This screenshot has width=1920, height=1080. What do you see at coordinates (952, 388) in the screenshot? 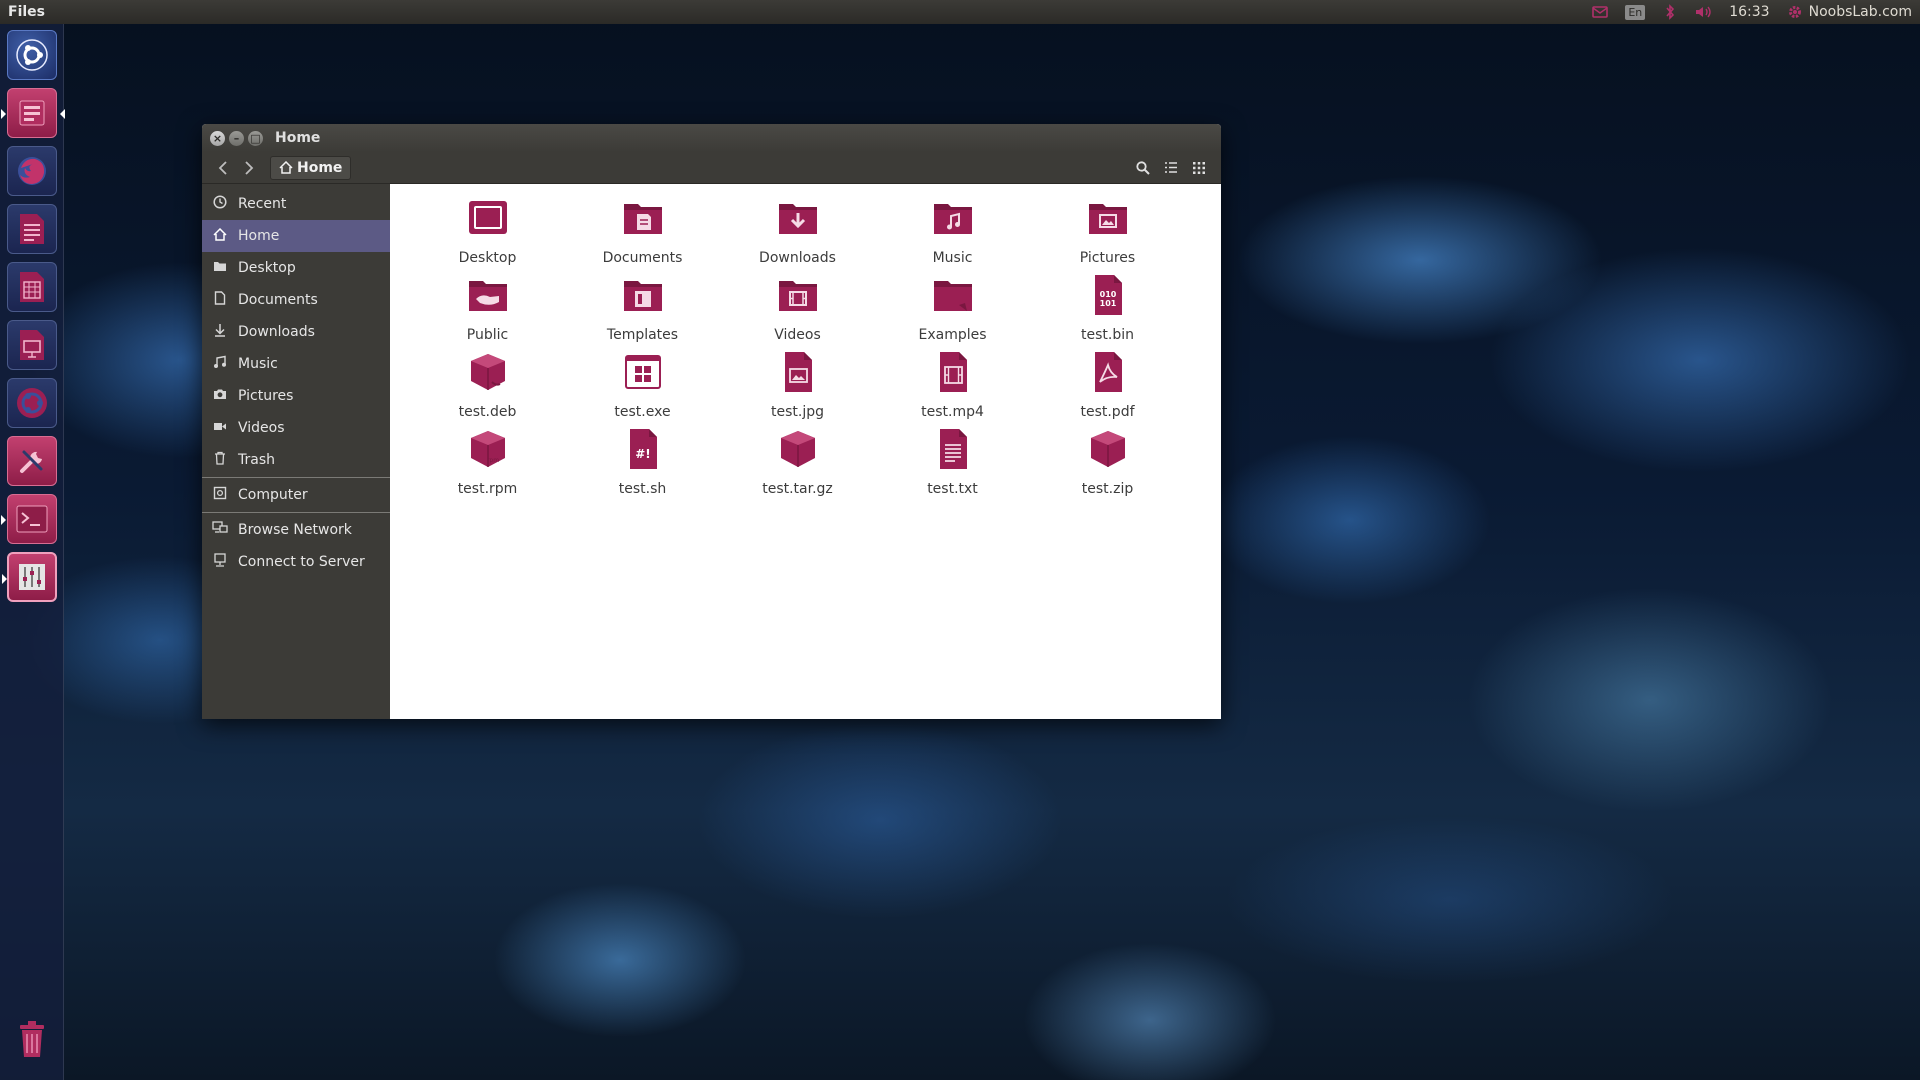
I see `file-item: test.mp4` at bounding box center [952, 388].